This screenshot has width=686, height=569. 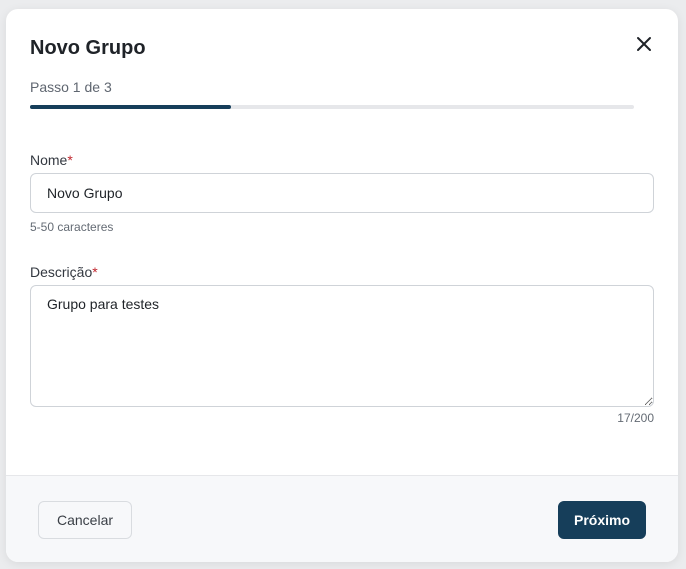 What do you see at coordinates (342, 193) in the screenshot?
I see `name-input` at bounding box center [342, 193].